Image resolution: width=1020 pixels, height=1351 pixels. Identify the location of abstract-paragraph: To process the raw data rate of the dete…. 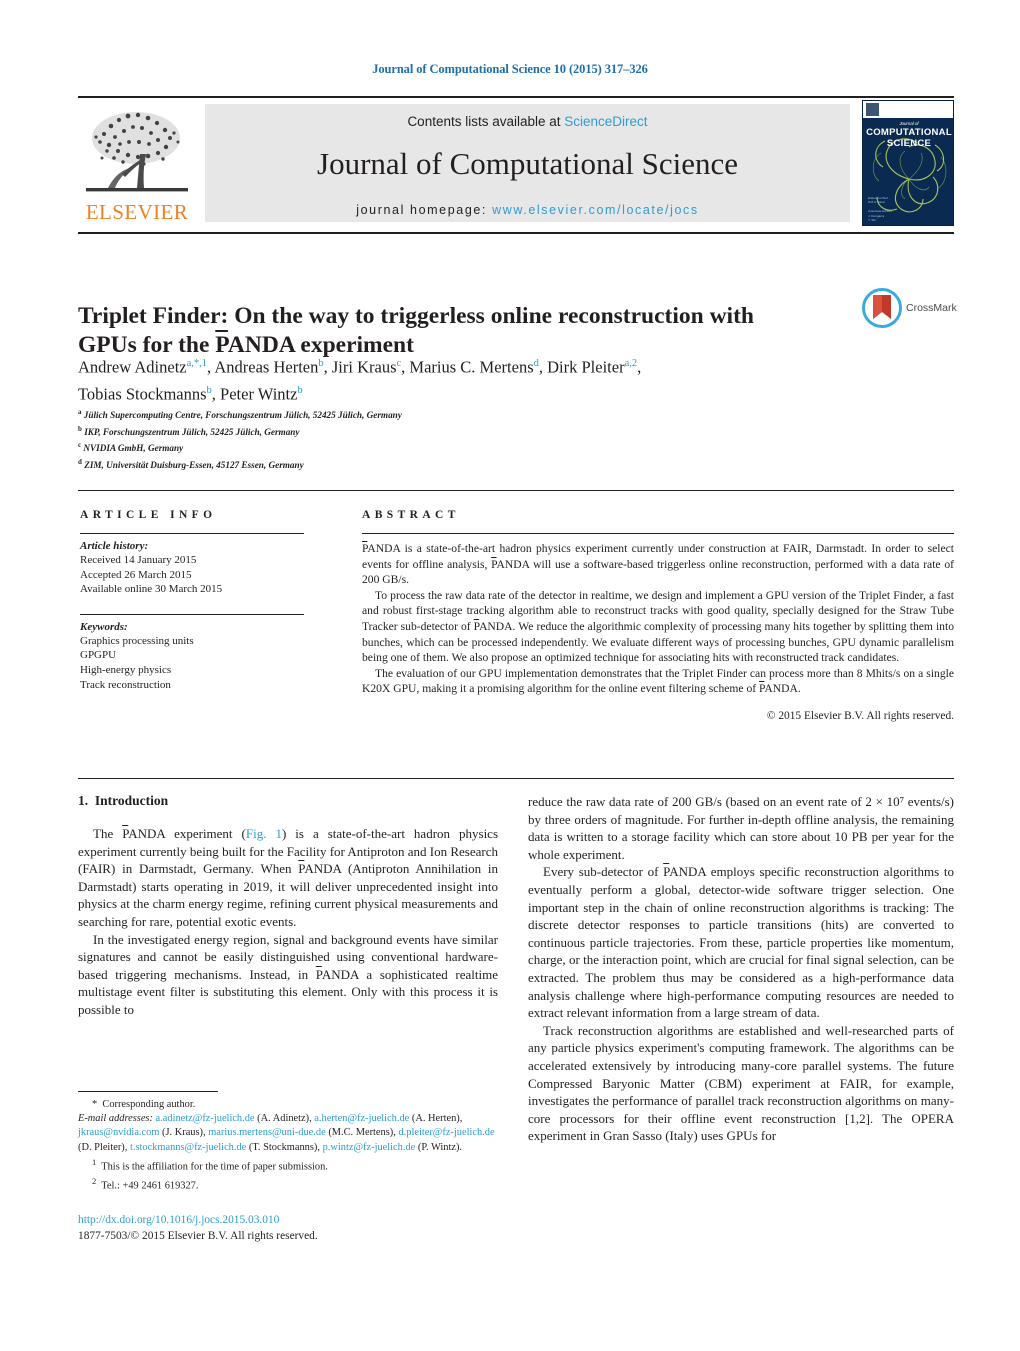
(658, 626).